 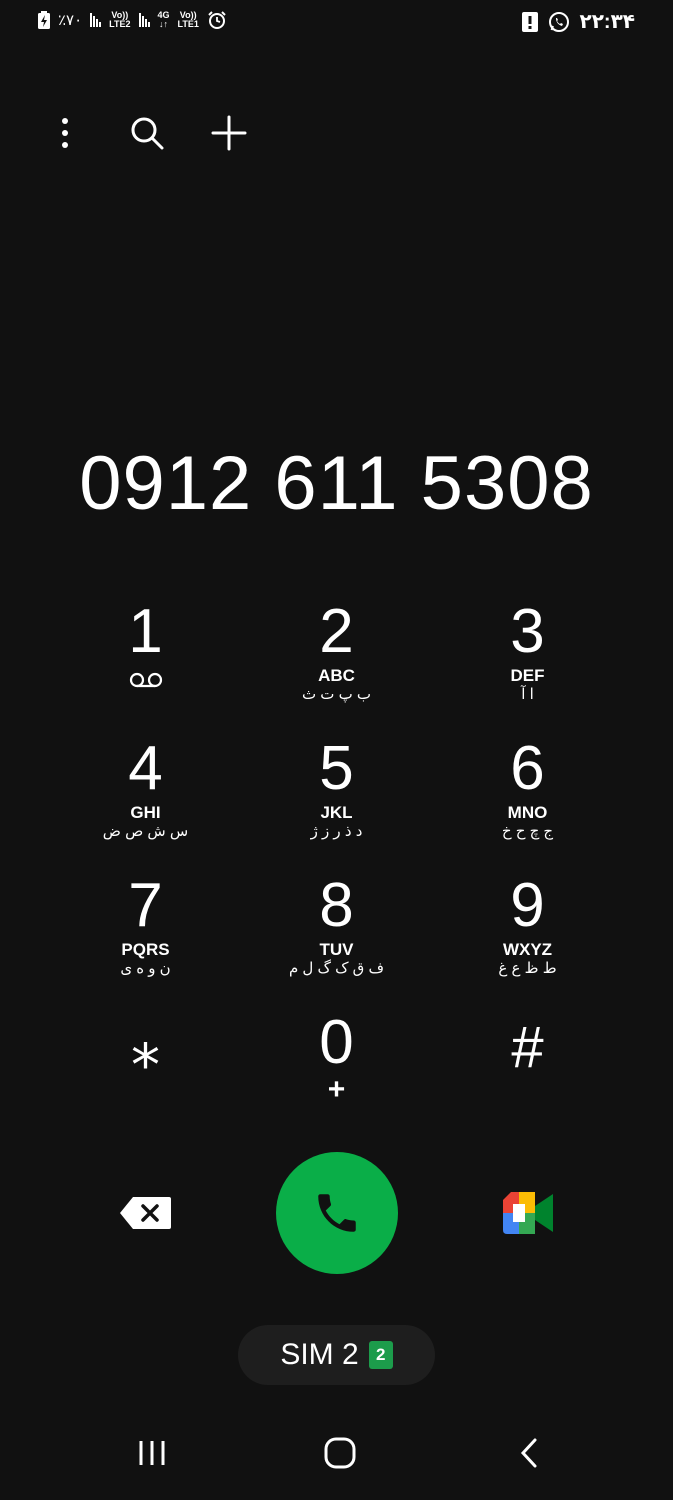 I want to click on key-digit: 8, so click(x=336, y=905).